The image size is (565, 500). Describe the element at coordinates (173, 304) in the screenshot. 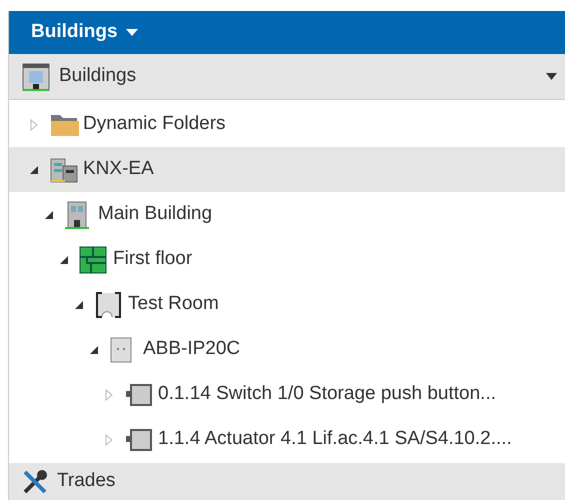

I see `tree-item-label: Test Room` at that location.